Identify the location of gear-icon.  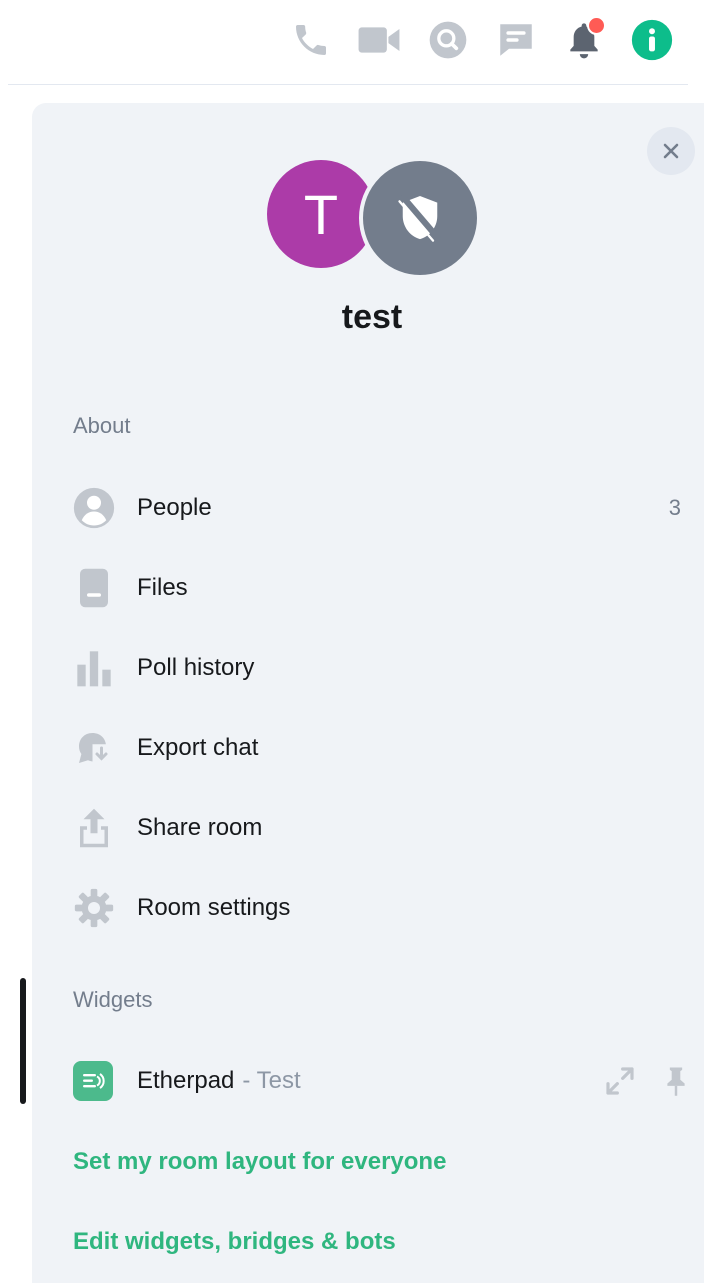
(94, 908).